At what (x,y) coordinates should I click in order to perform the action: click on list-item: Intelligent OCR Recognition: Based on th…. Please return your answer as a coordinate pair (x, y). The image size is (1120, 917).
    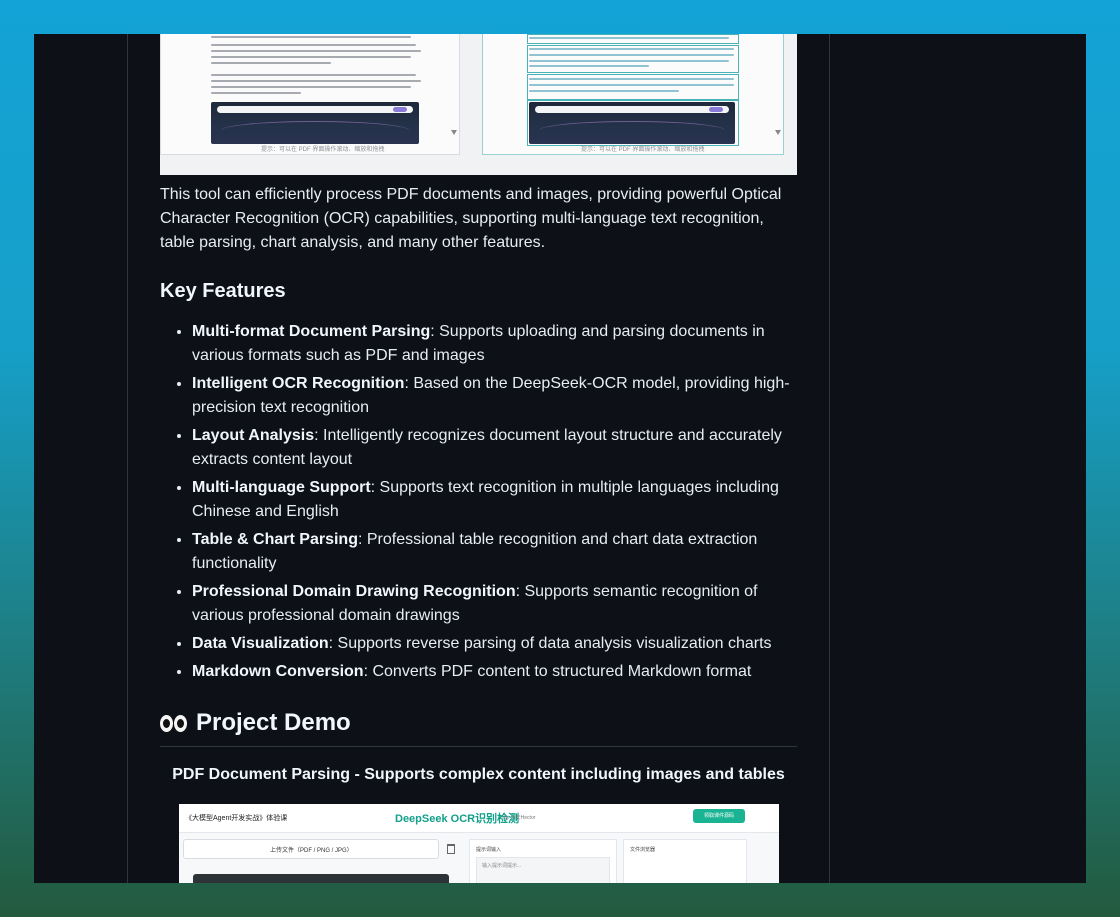
    Looking at the image, I should click on (494, 396).